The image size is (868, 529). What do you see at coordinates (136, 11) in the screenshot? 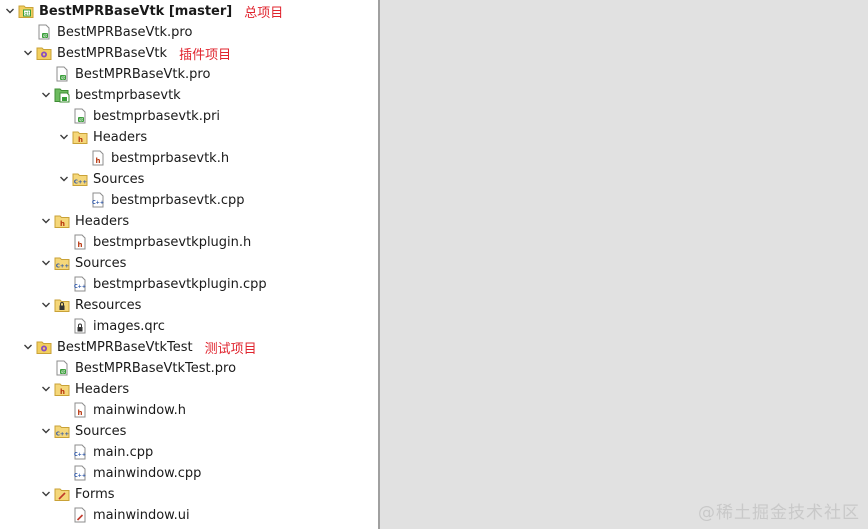
I see `tree-item-label: BestMPRBaseVtk [master]` at bounding box center [136, 11].